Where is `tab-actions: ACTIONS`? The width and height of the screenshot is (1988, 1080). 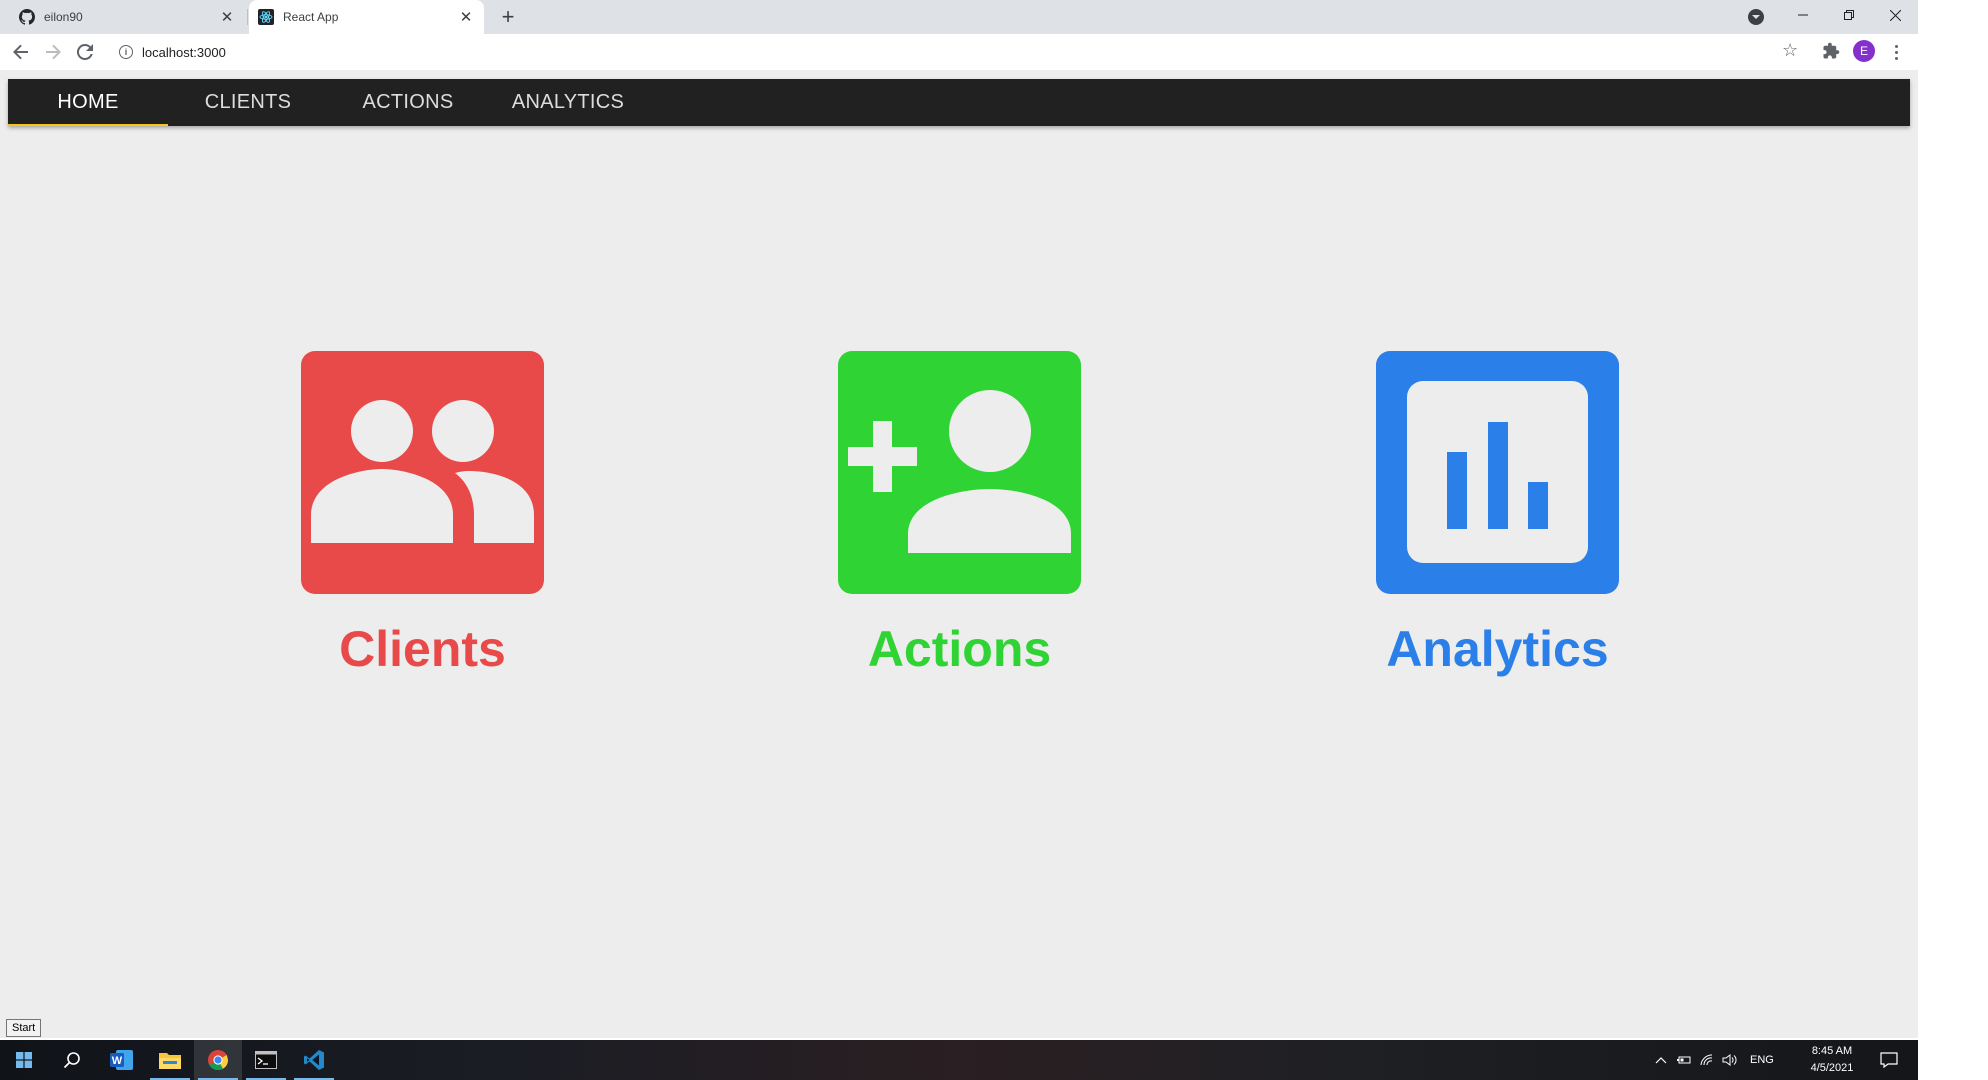 tab-actions: ACTIONS is located at coordinates (408, 102).